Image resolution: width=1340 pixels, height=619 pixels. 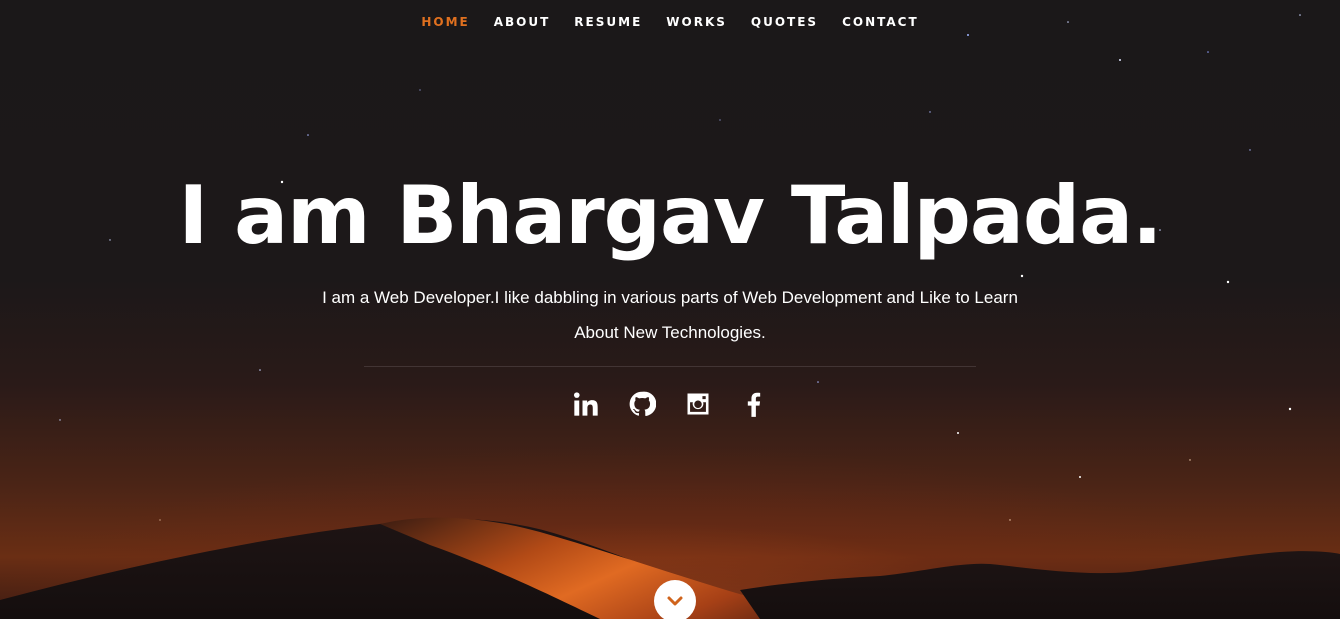 I want to click on github-link, so click(x=642, y=404).